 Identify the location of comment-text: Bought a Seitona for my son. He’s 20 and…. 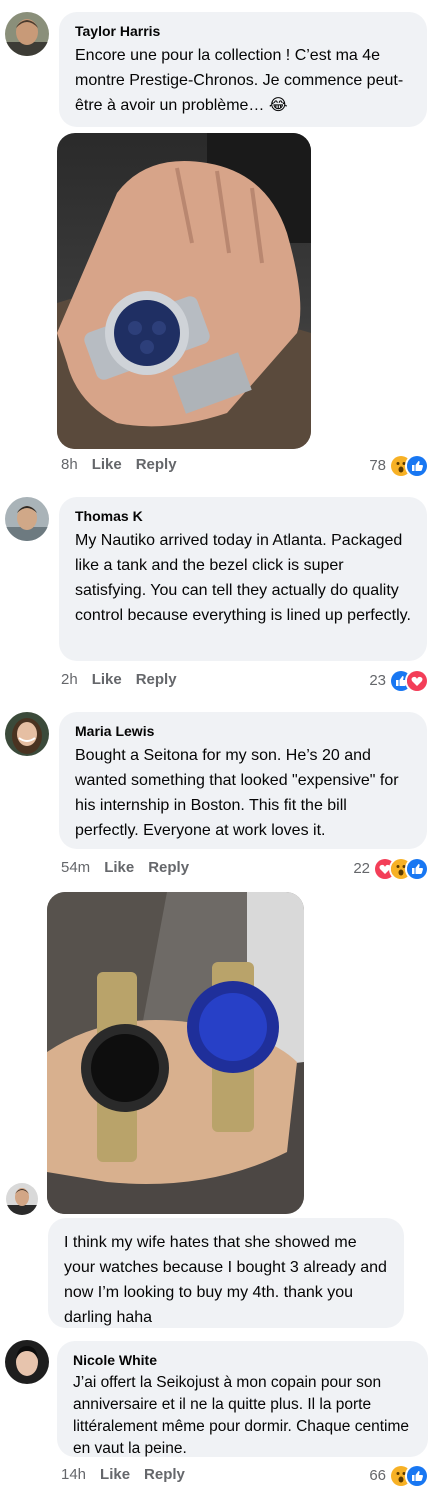
(237, 793).